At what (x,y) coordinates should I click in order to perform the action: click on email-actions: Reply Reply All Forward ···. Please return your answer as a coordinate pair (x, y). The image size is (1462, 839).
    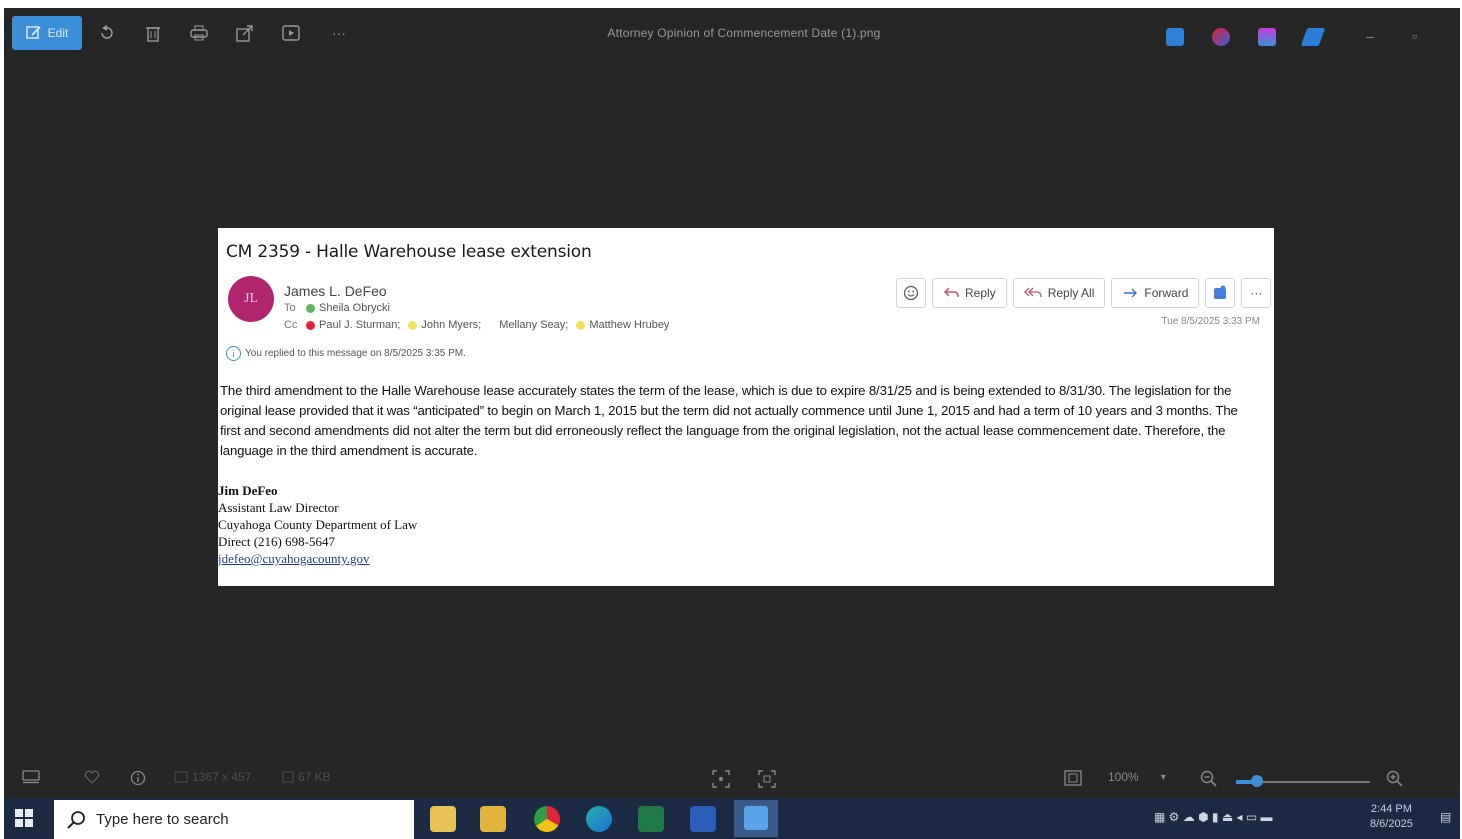
    Looking at the image, I should click on (1084, 293).